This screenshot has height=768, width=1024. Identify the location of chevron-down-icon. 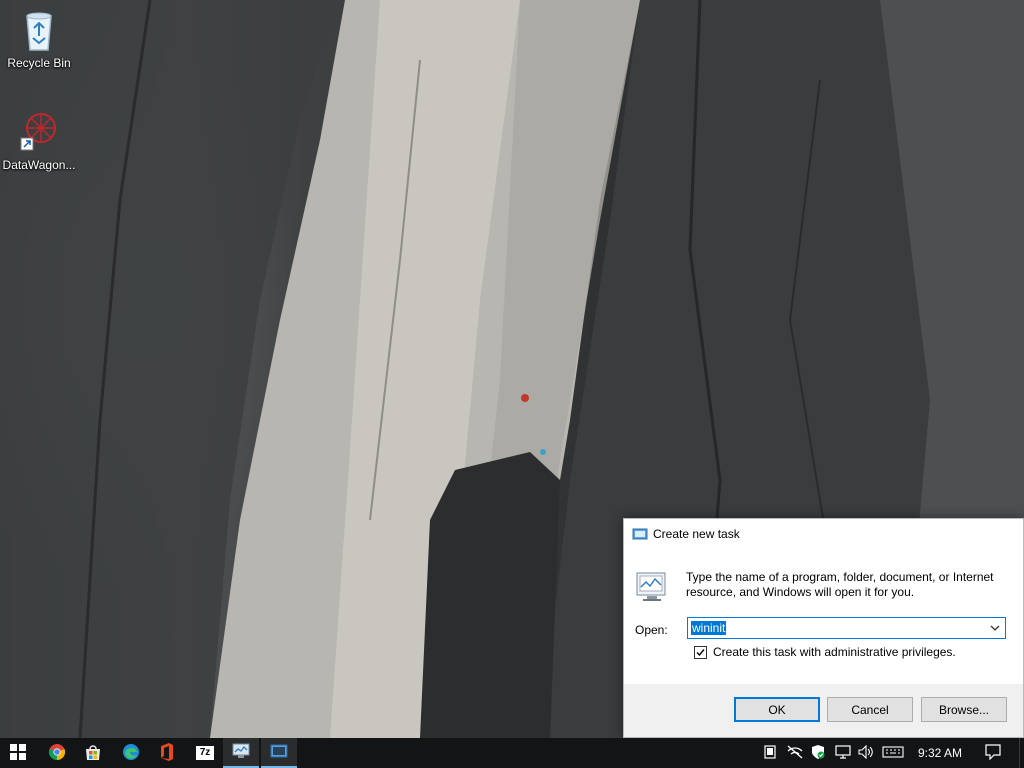
(995, 628).